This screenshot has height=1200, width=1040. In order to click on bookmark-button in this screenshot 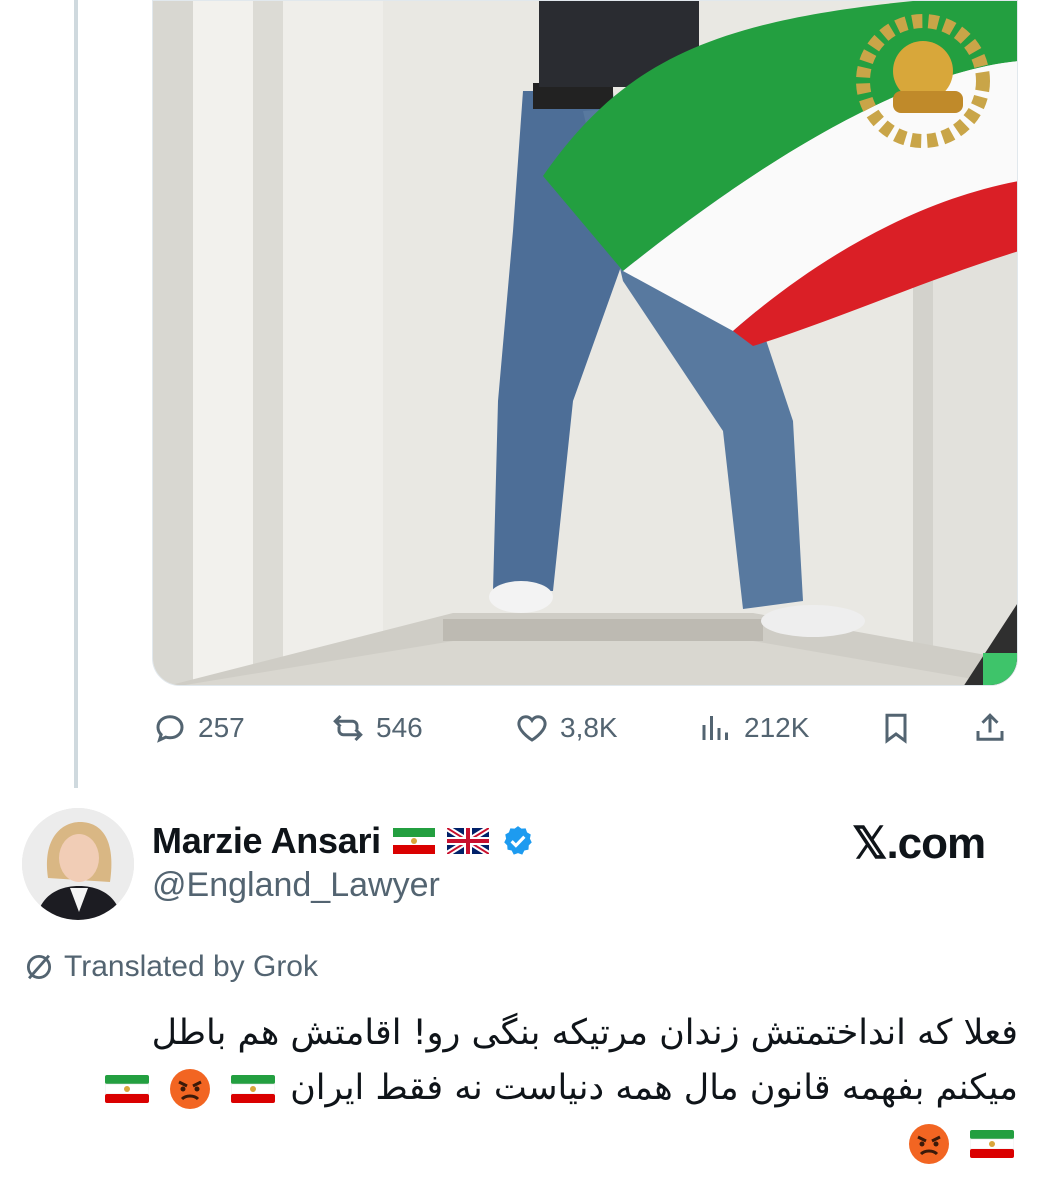, I will do `click(896, 728)`.